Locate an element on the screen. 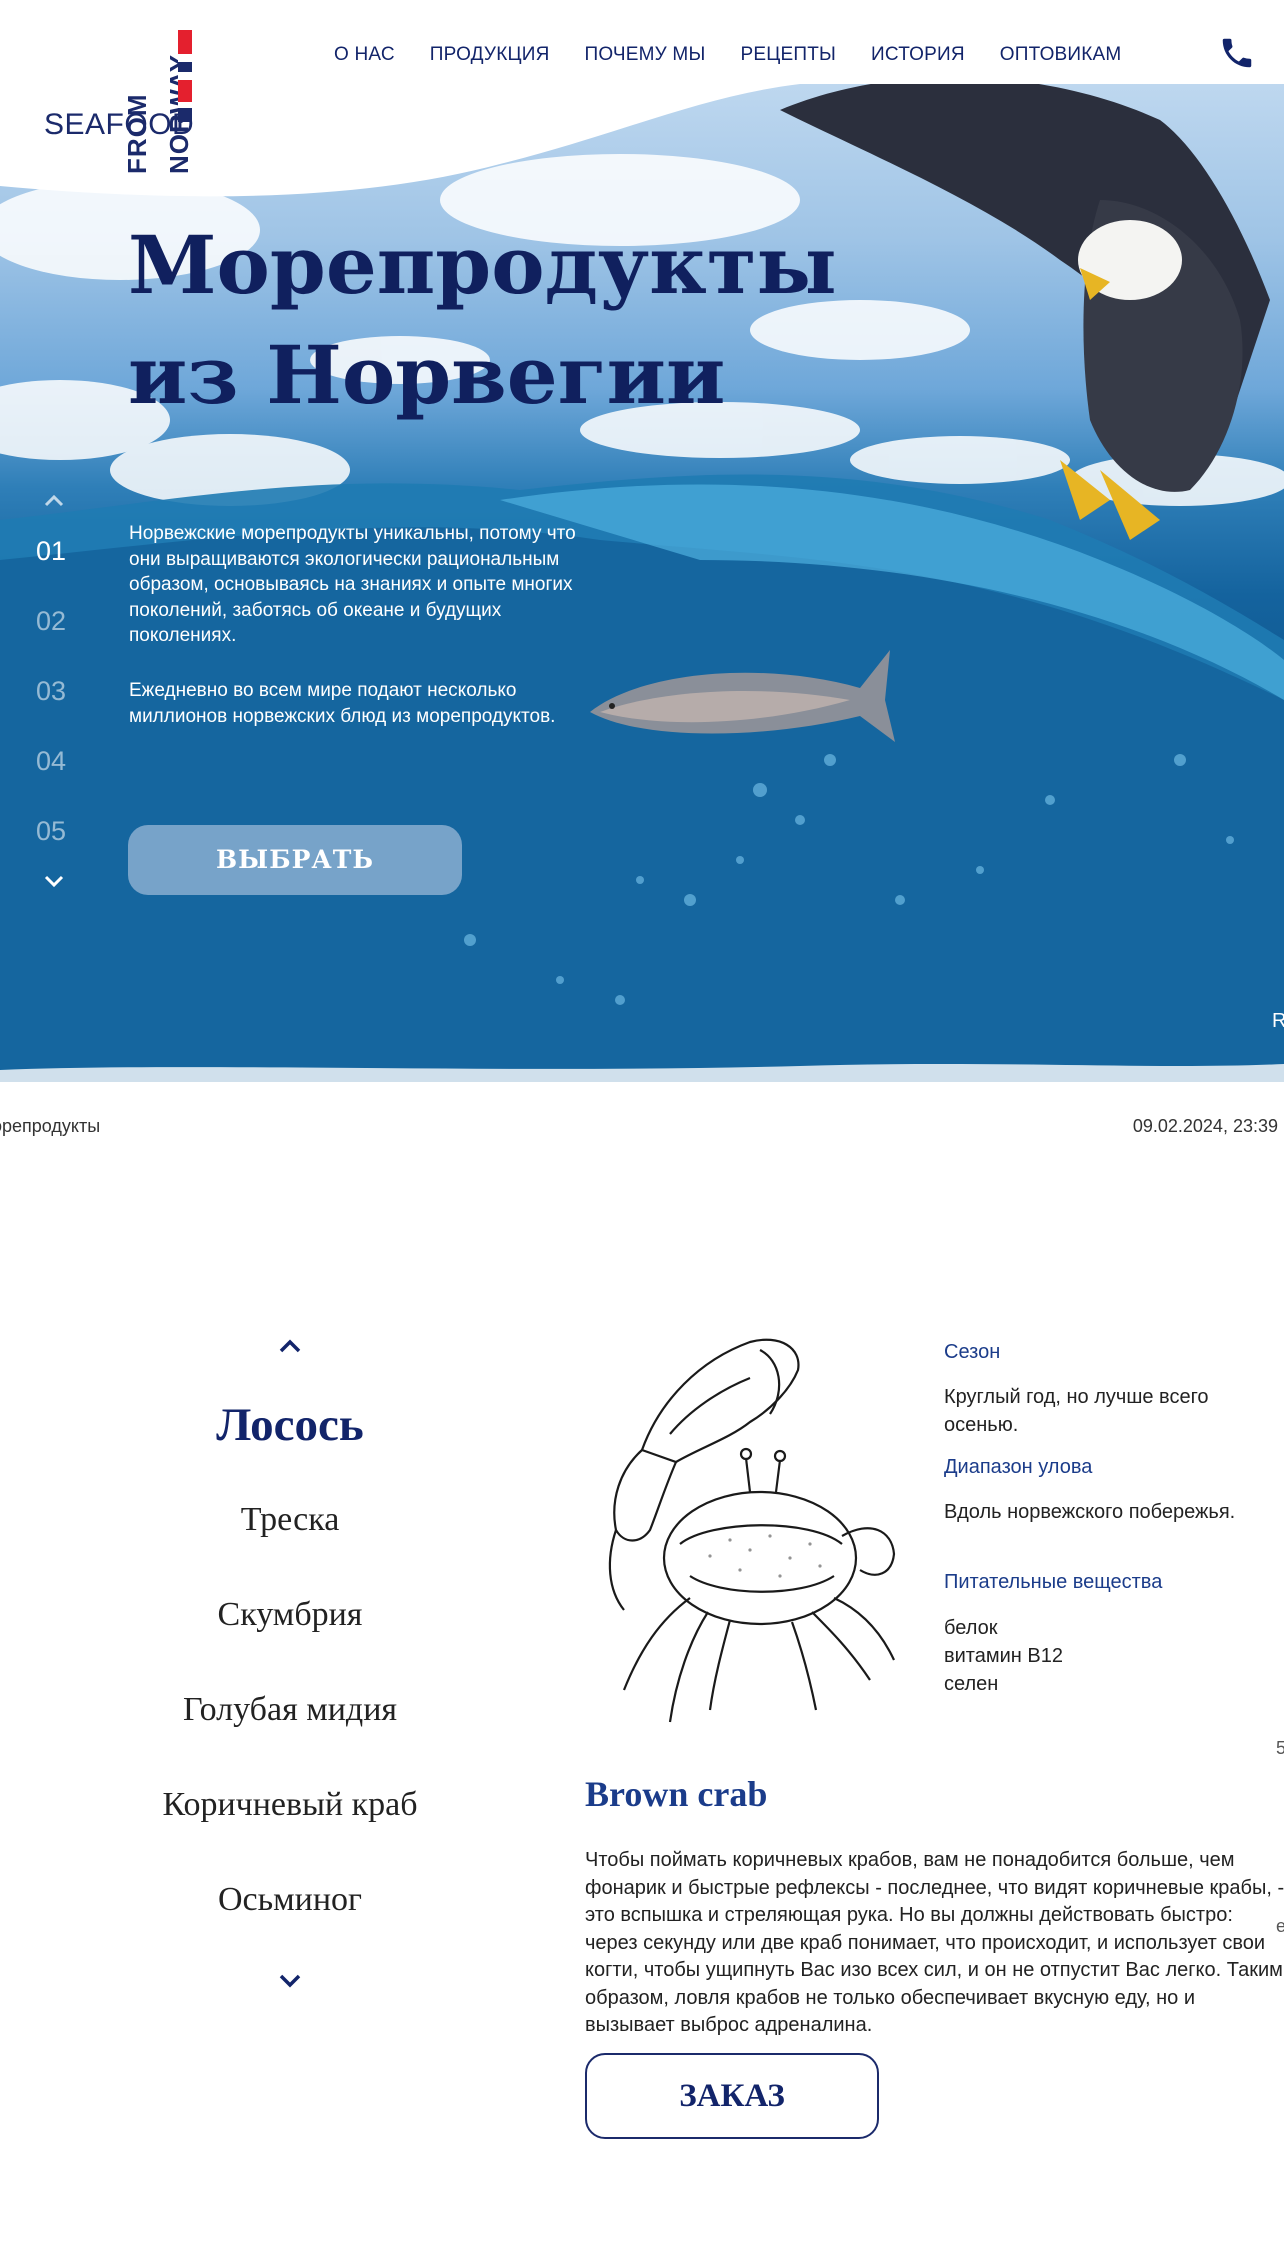 The width and height of the screenshot is (1284, 2256). order-button: ЗАКАЗ is located at coordinates (732, 2096).